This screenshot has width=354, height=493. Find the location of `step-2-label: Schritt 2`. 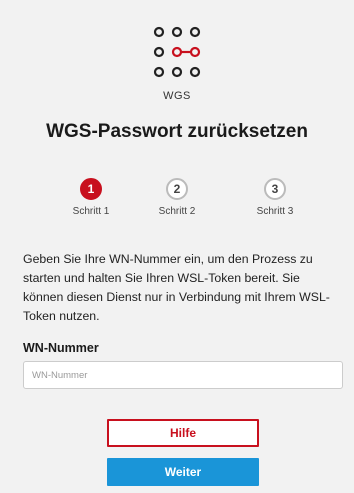

step-2-label: Schritt 2 is located at coordinates (177, 211).